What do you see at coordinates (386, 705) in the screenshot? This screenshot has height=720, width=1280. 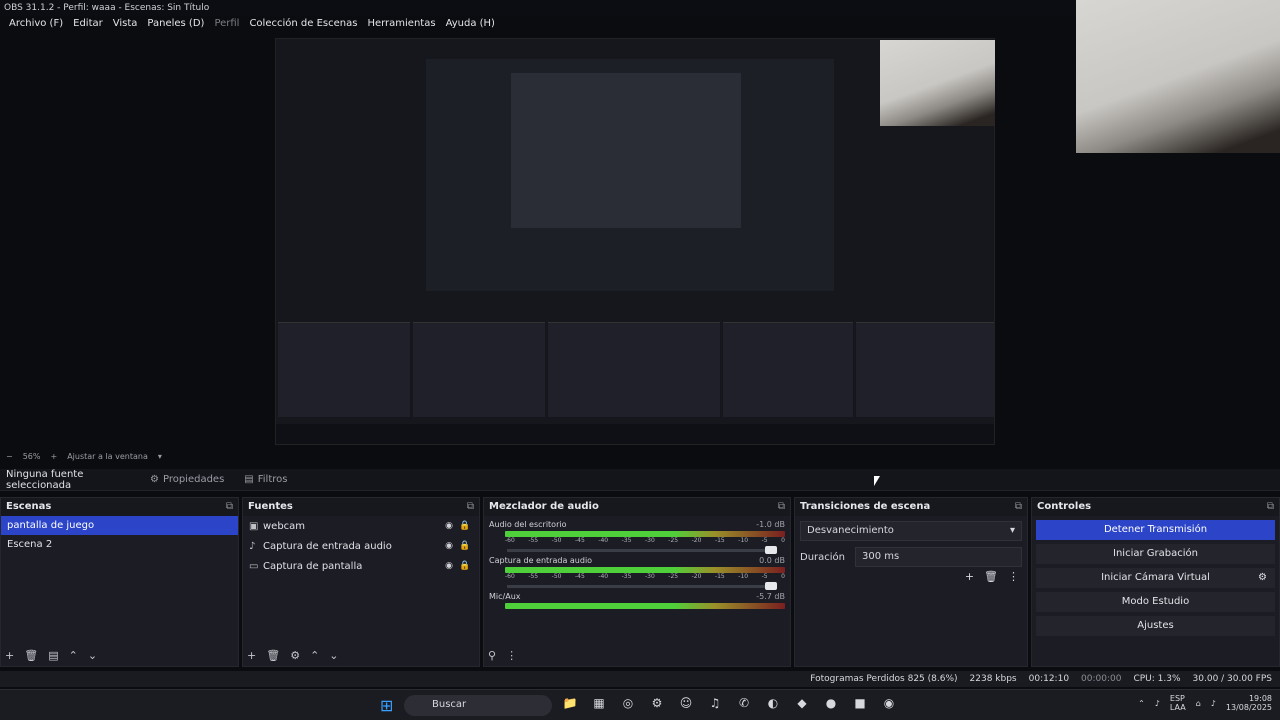 I see `windows-start-icon: ⊞` at bounding box center [386, 705].